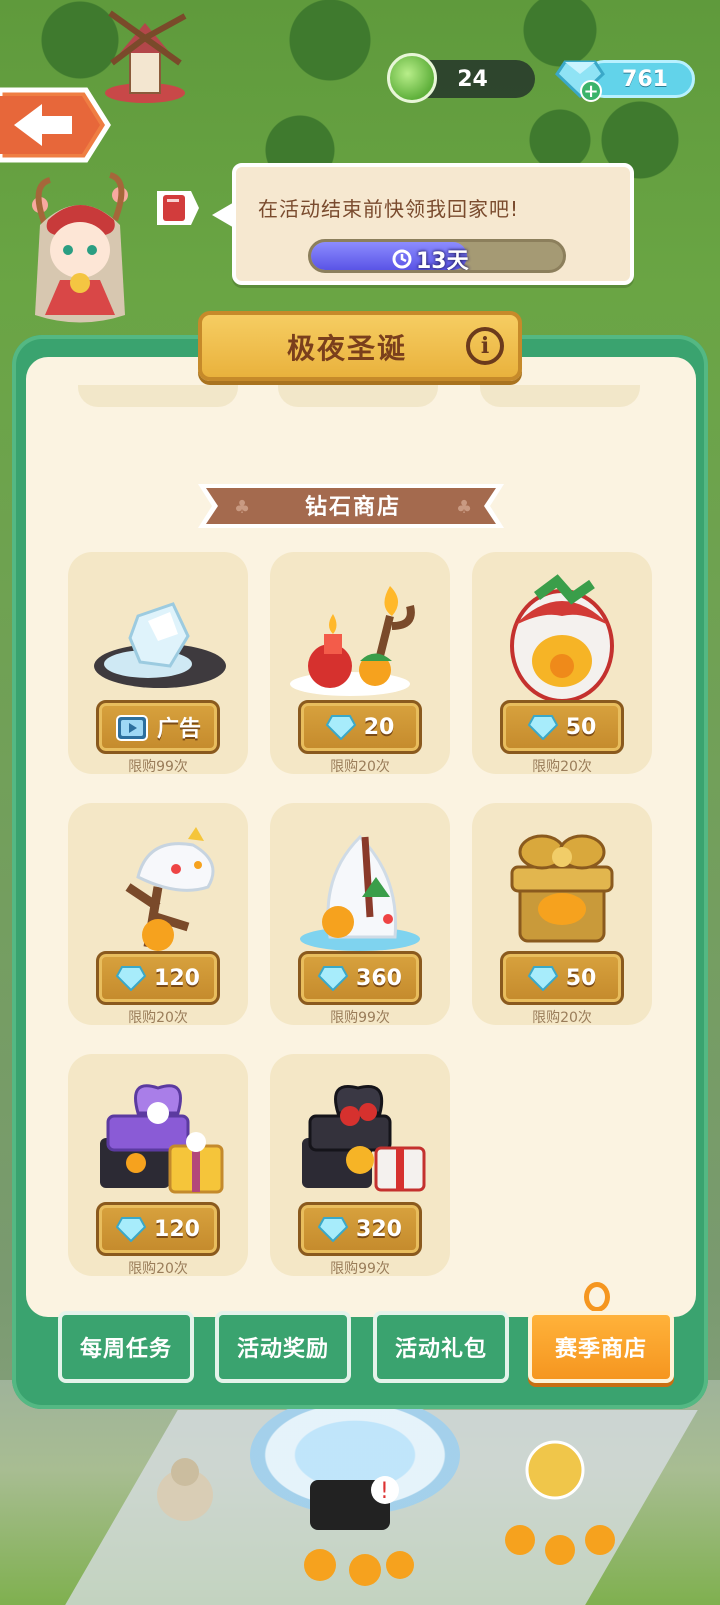 This screenshot has width=720, height=1605. I want to click on event-title-plate: 极夜圣诞 i, so click(360, 346).